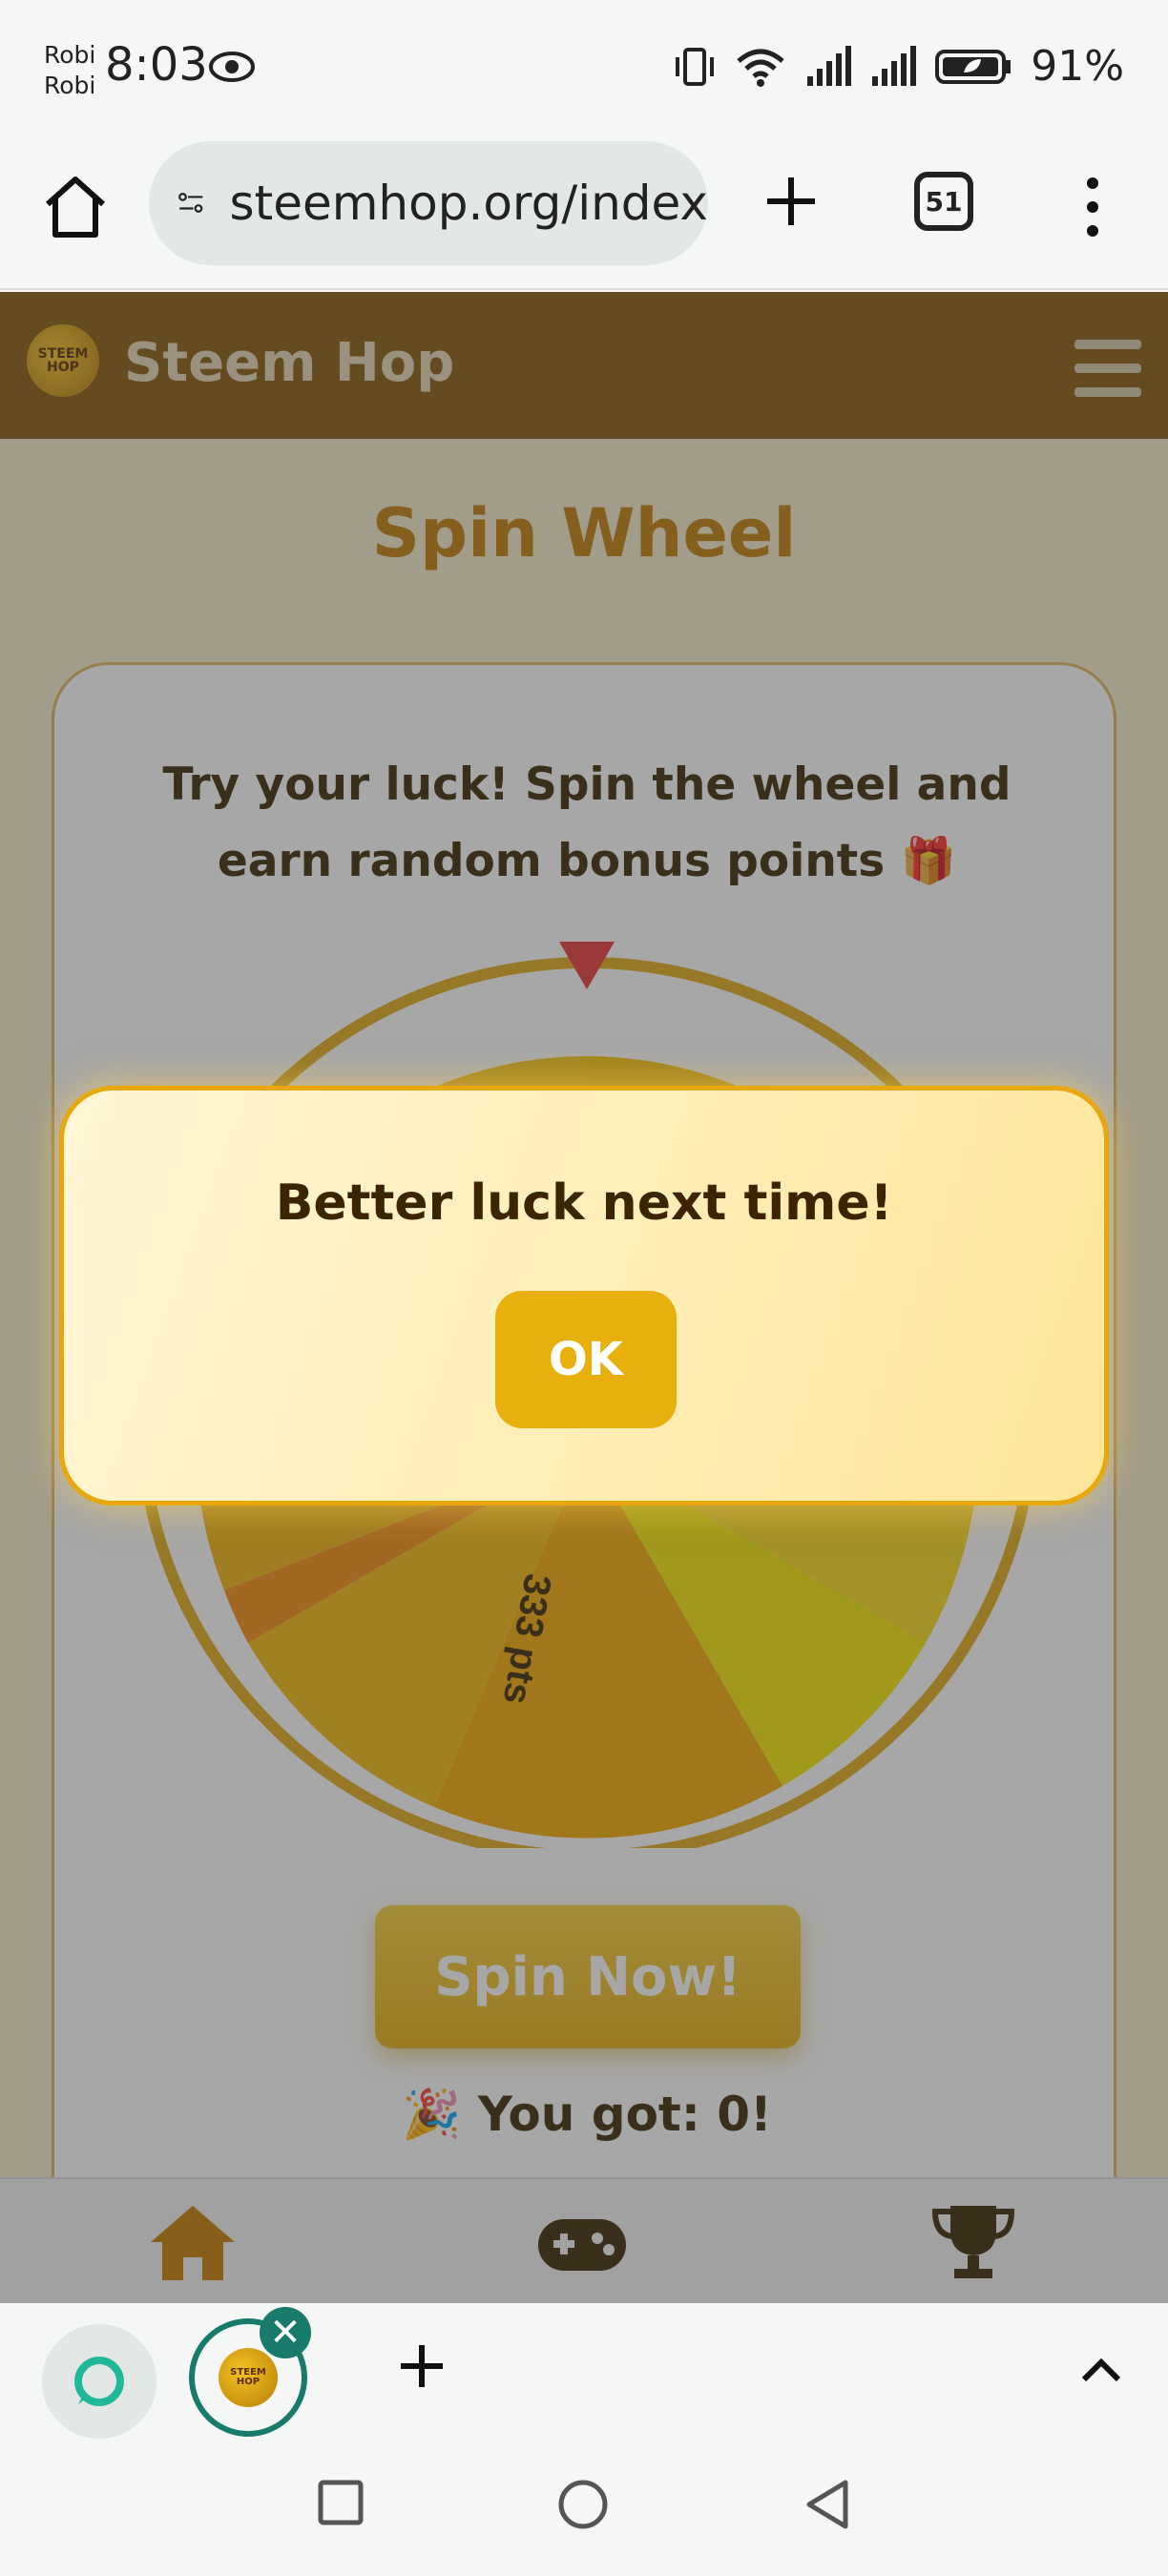  Describe the element at coordinates (191, 203) in the screenshot. I see `site-settings-icon` at that location.